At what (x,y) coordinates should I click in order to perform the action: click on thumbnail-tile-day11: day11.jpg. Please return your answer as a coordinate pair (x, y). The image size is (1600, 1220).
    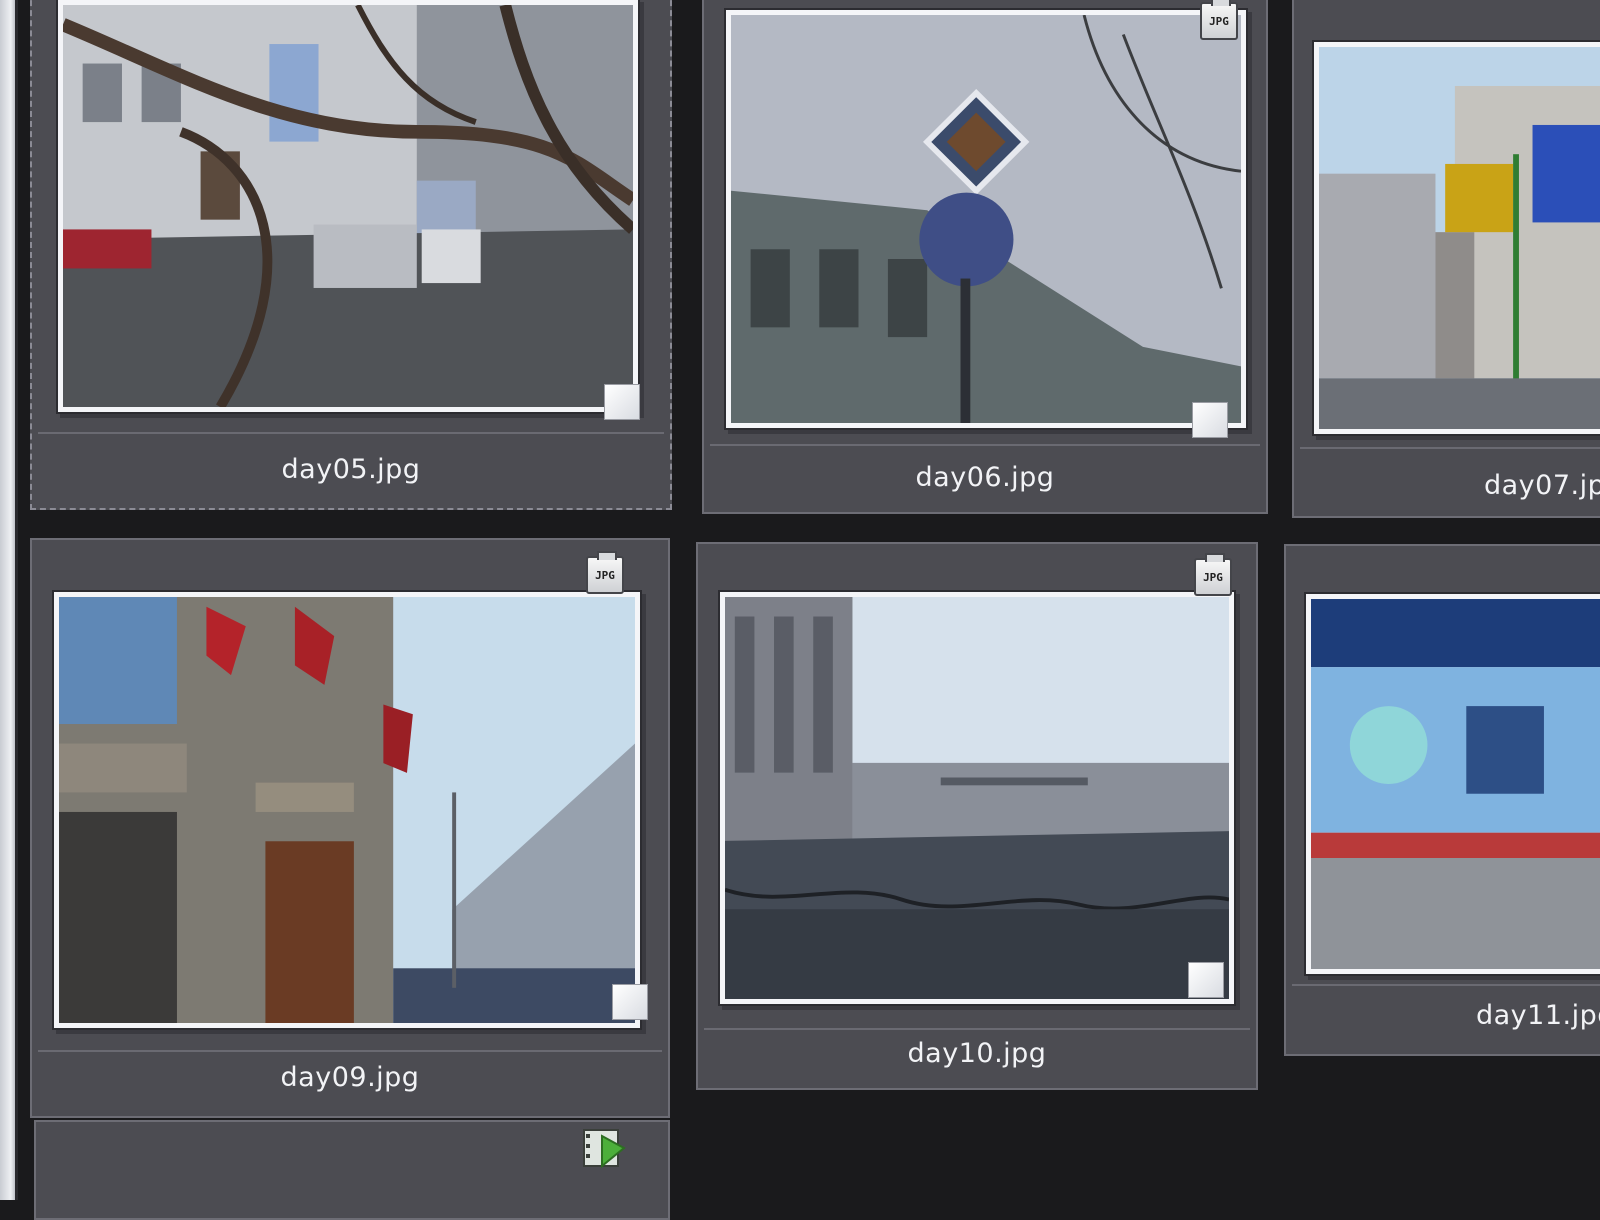
    Looking at the image, I should click on (1442, 800).